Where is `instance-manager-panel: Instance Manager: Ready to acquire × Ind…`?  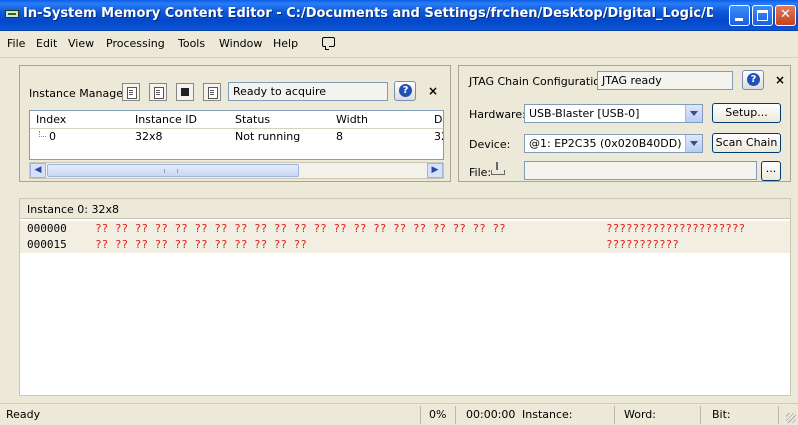 instance-manager-panel: Instance Manager: Ready to acquire × Ind… is located at coordinates (235, 123).